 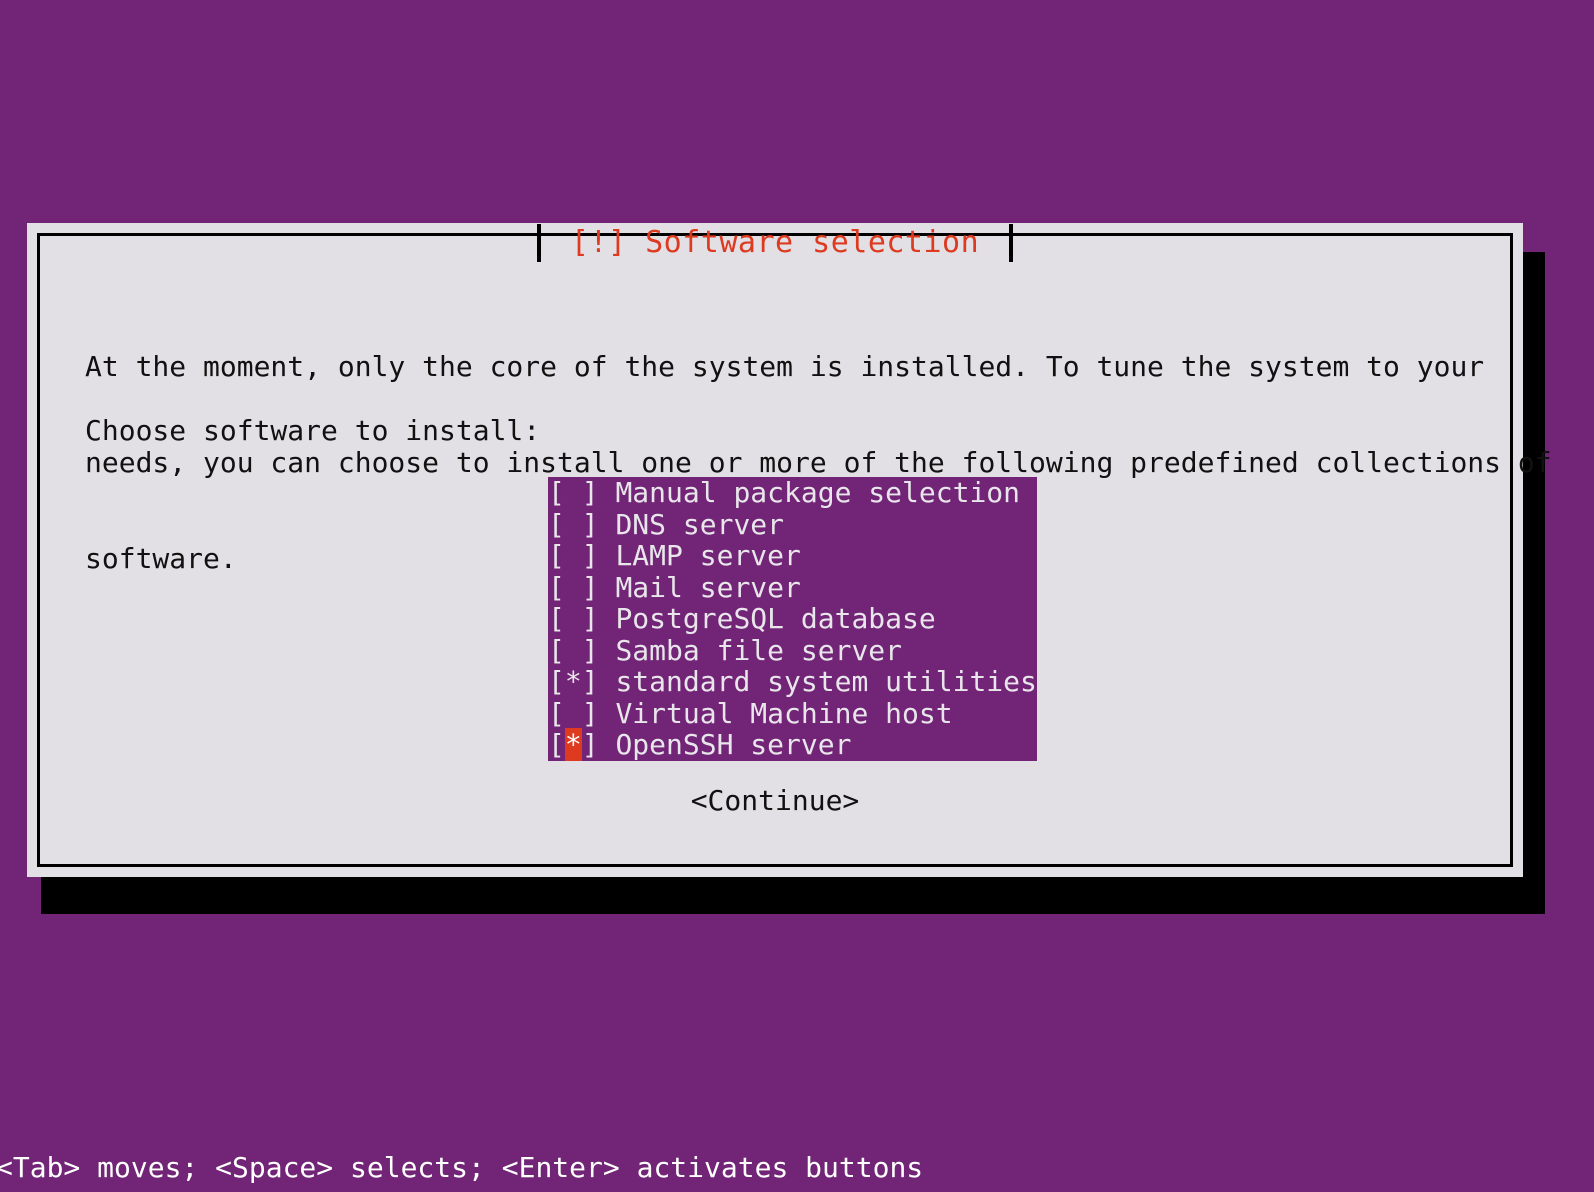 I want to click on software-list-item: [ ] Mail server, so click(x=792, y=587).